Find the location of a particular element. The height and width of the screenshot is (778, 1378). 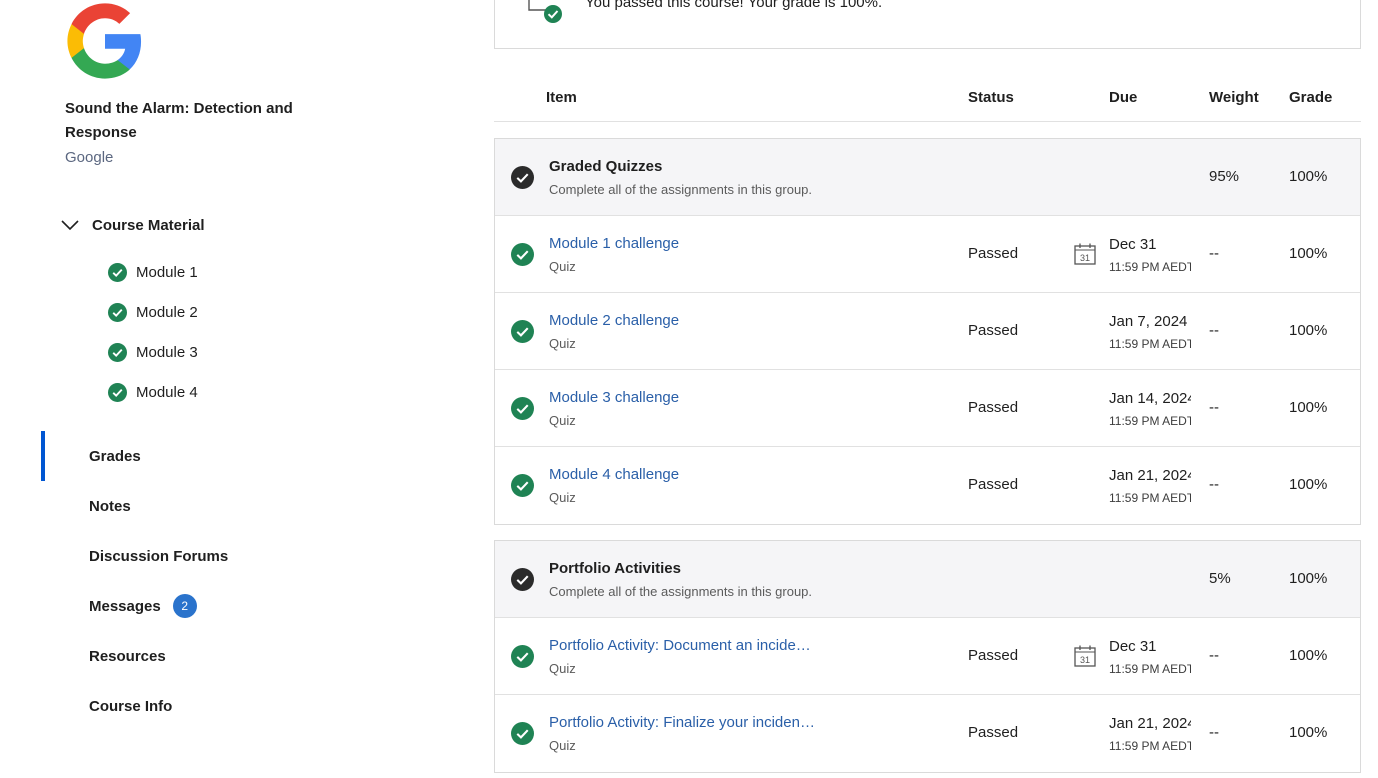

group-weight: 95% is located at coordinates (1224, 176).